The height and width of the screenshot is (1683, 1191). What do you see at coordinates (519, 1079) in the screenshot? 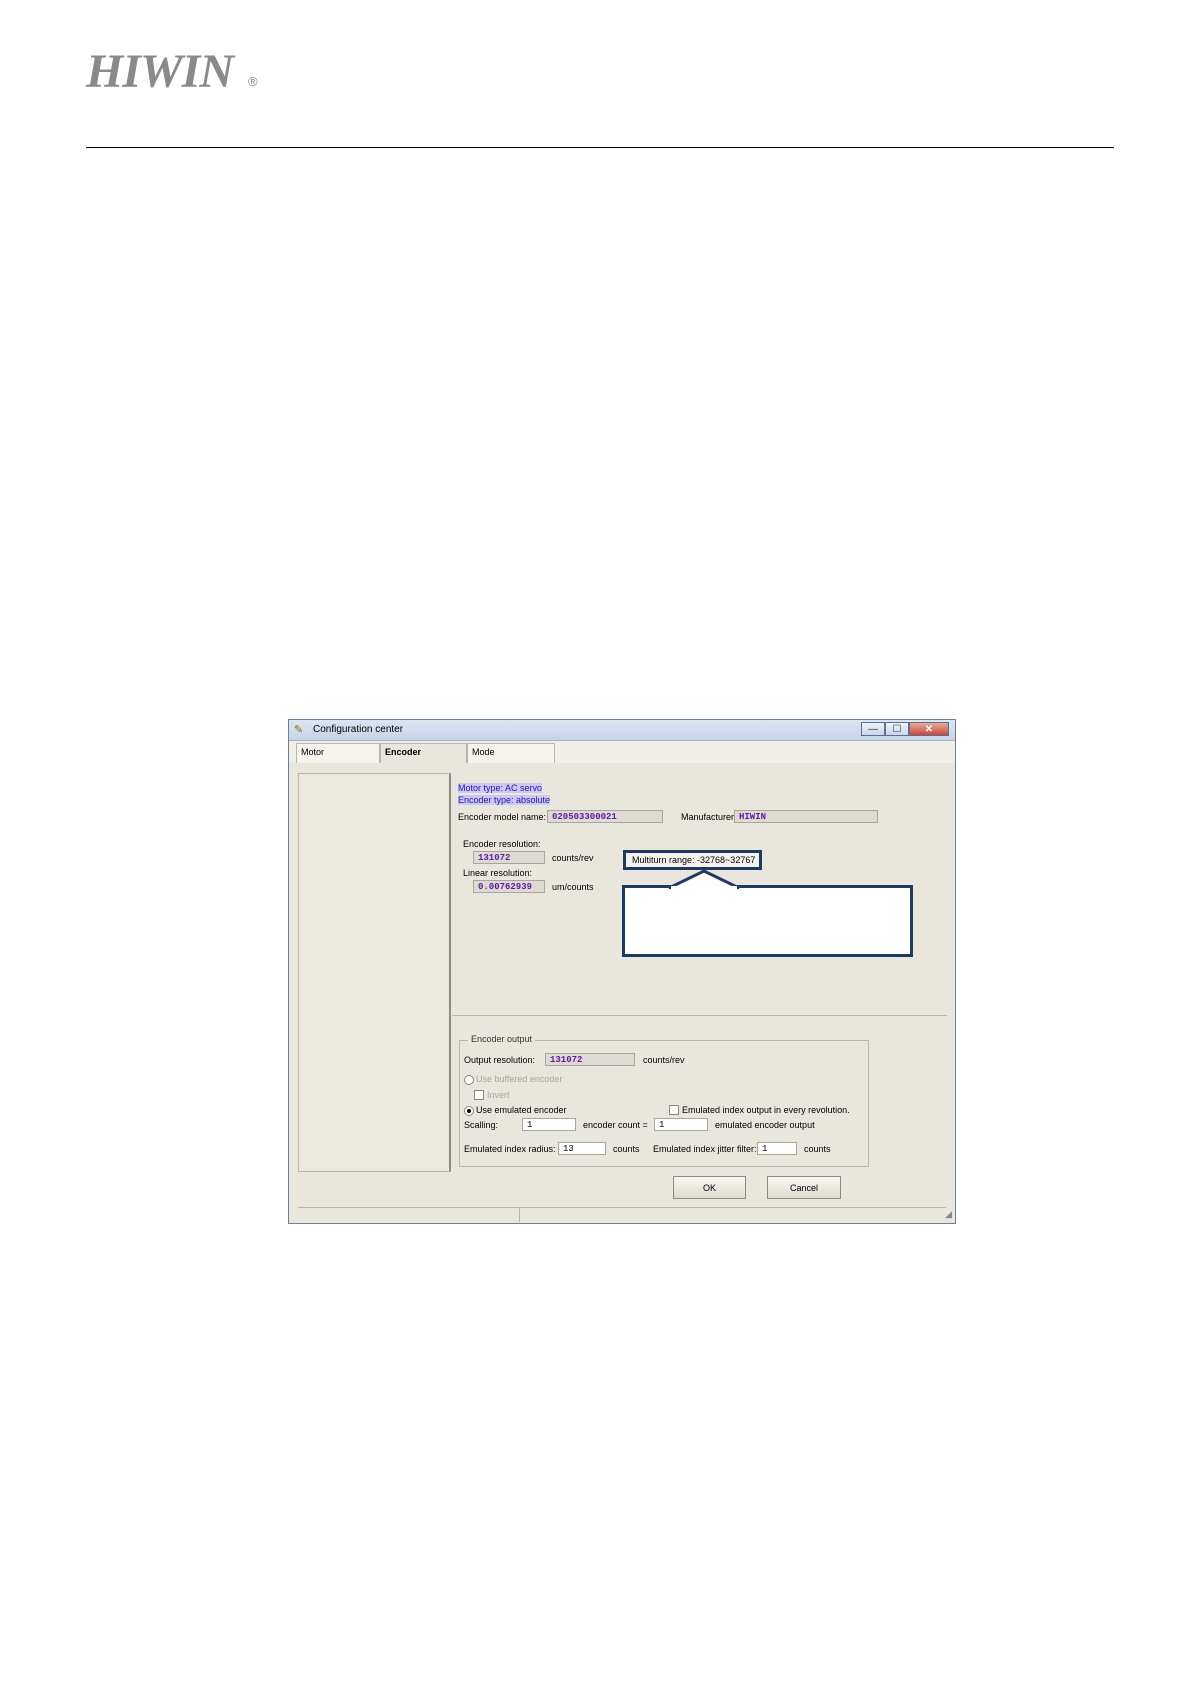
I see `use-buffered-label: Use buffered encoder` at bounding box center [519, 1079].